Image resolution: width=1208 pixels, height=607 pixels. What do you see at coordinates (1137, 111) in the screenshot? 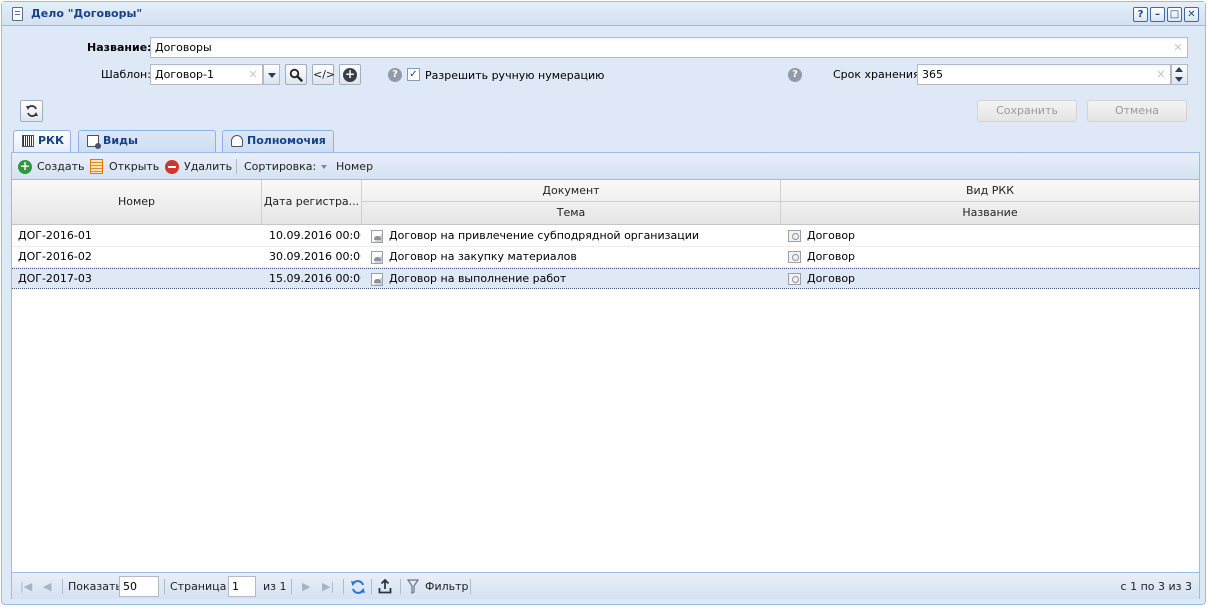
I see `cancel-button: Отмена` at bounding box center [1137, 111].